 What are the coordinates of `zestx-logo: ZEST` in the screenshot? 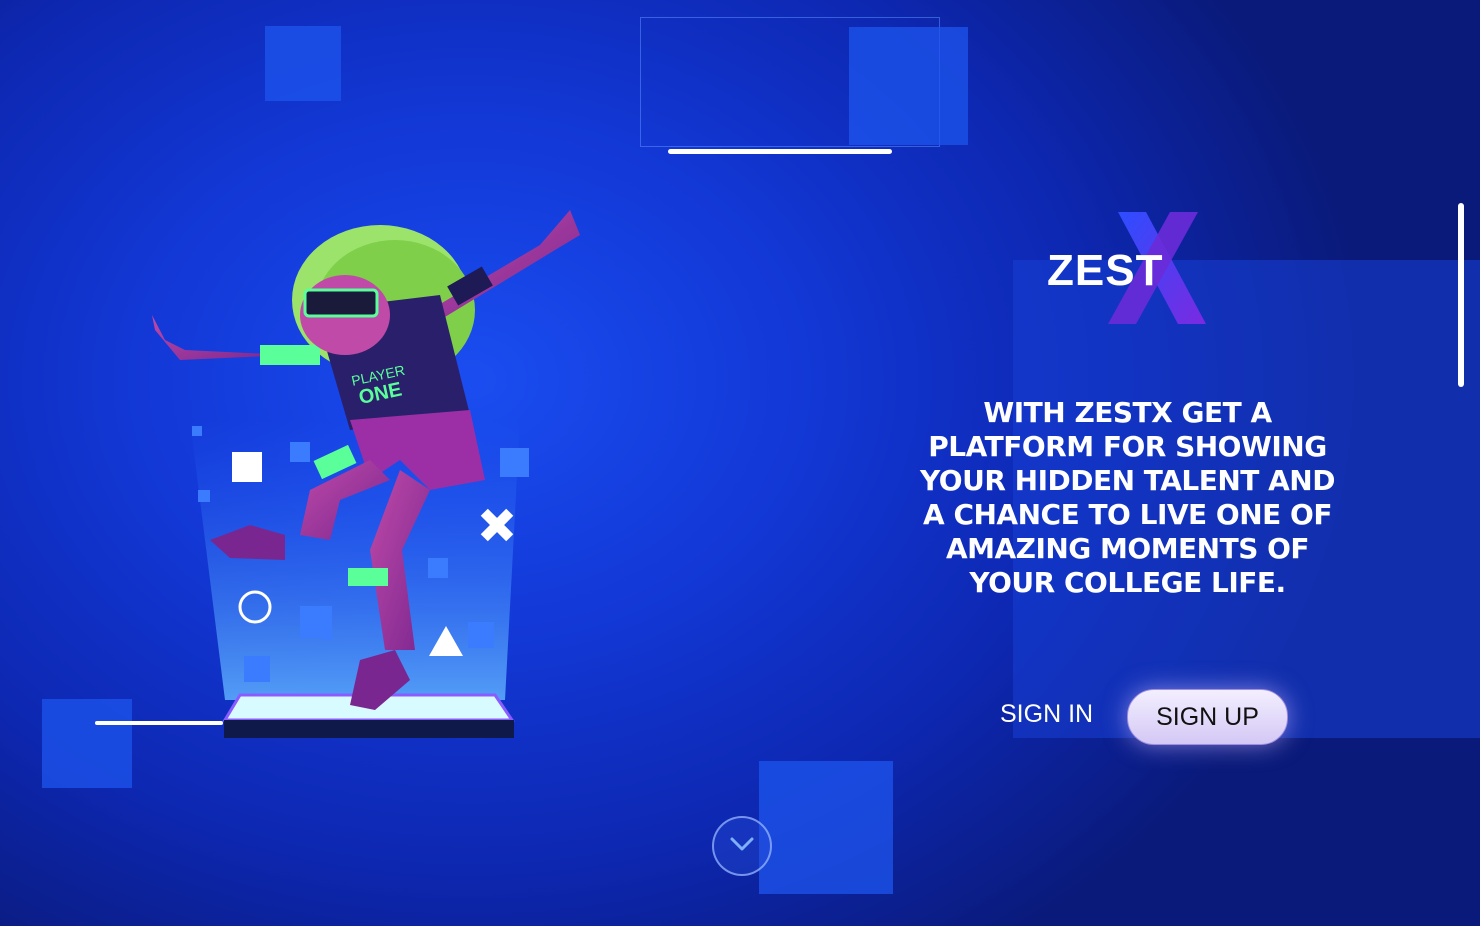 It's located at (1140, 265).